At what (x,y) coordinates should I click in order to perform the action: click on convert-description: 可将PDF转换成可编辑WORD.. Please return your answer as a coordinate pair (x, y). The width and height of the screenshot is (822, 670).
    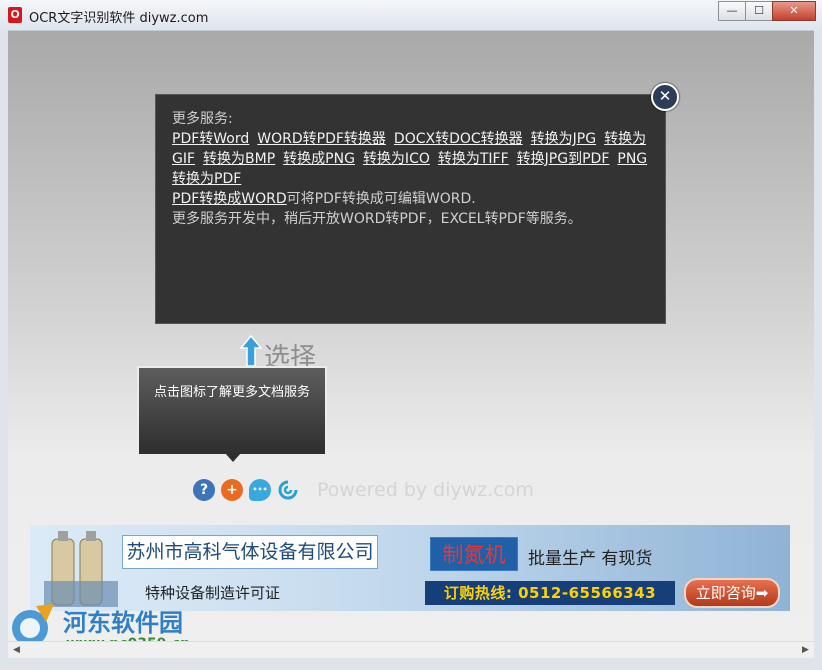
    Looking at the image, I should click on (381, 199).